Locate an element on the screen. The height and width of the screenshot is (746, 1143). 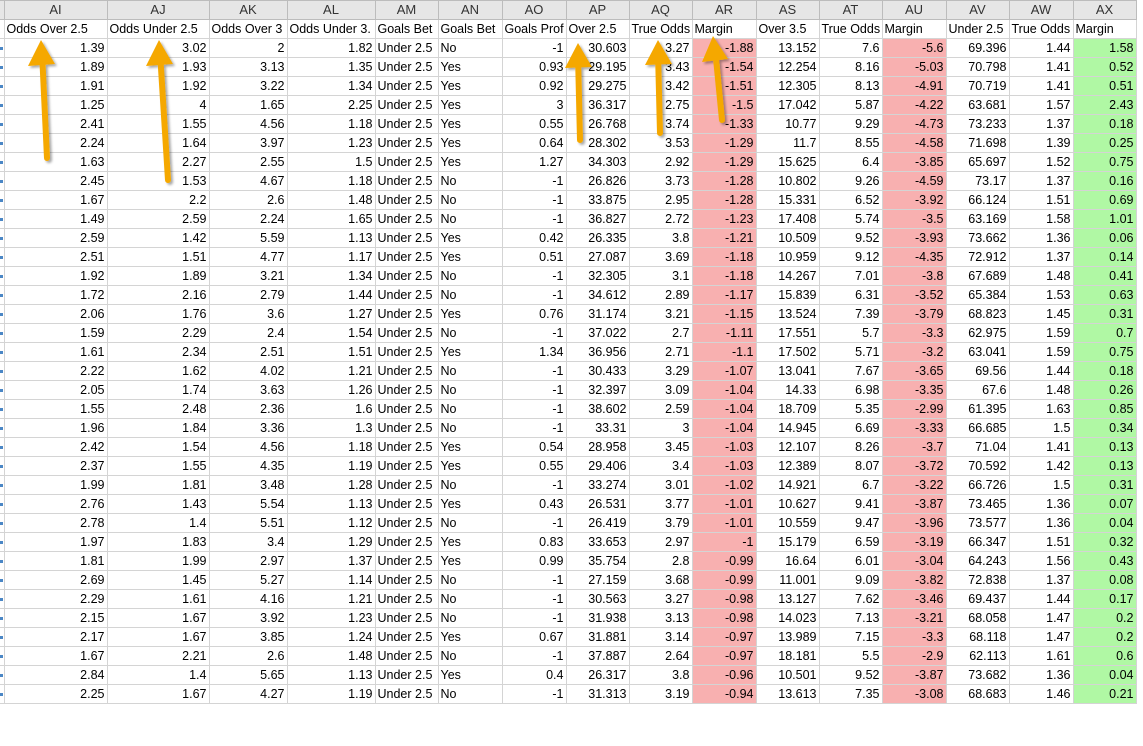
table-cell: 1.52 is located at coordinates (1041, 162).